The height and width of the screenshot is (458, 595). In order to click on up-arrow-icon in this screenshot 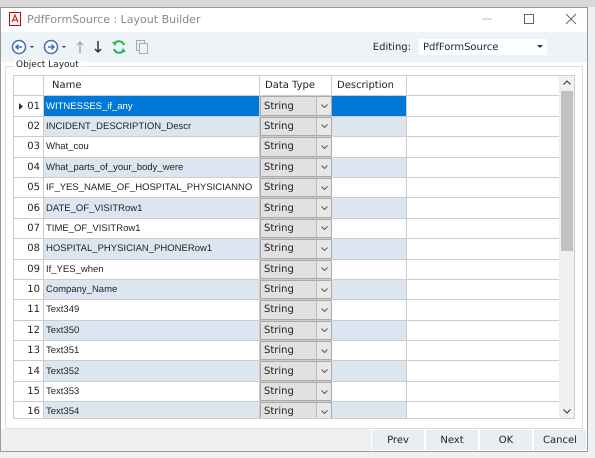, I will do `click(80, 47)`.